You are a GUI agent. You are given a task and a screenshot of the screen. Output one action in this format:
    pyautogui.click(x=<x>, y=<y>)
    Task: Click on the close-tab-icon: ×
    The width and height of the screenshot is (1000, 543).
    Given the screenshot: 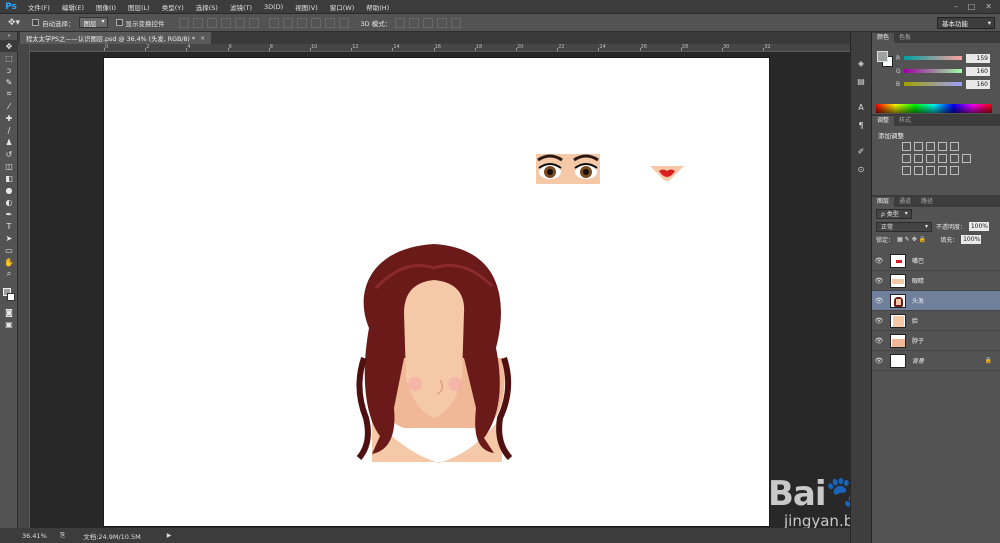 What is the action you would take?
    pyautogui.click(x=202, y=38)
    